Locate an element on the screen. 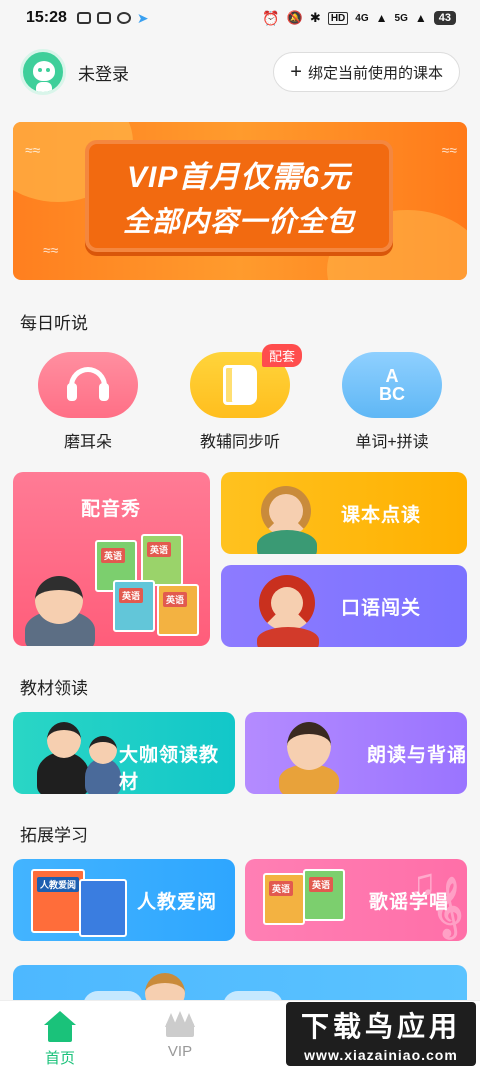  peitao-badge: 配套 is located at coordinates (281, 355).